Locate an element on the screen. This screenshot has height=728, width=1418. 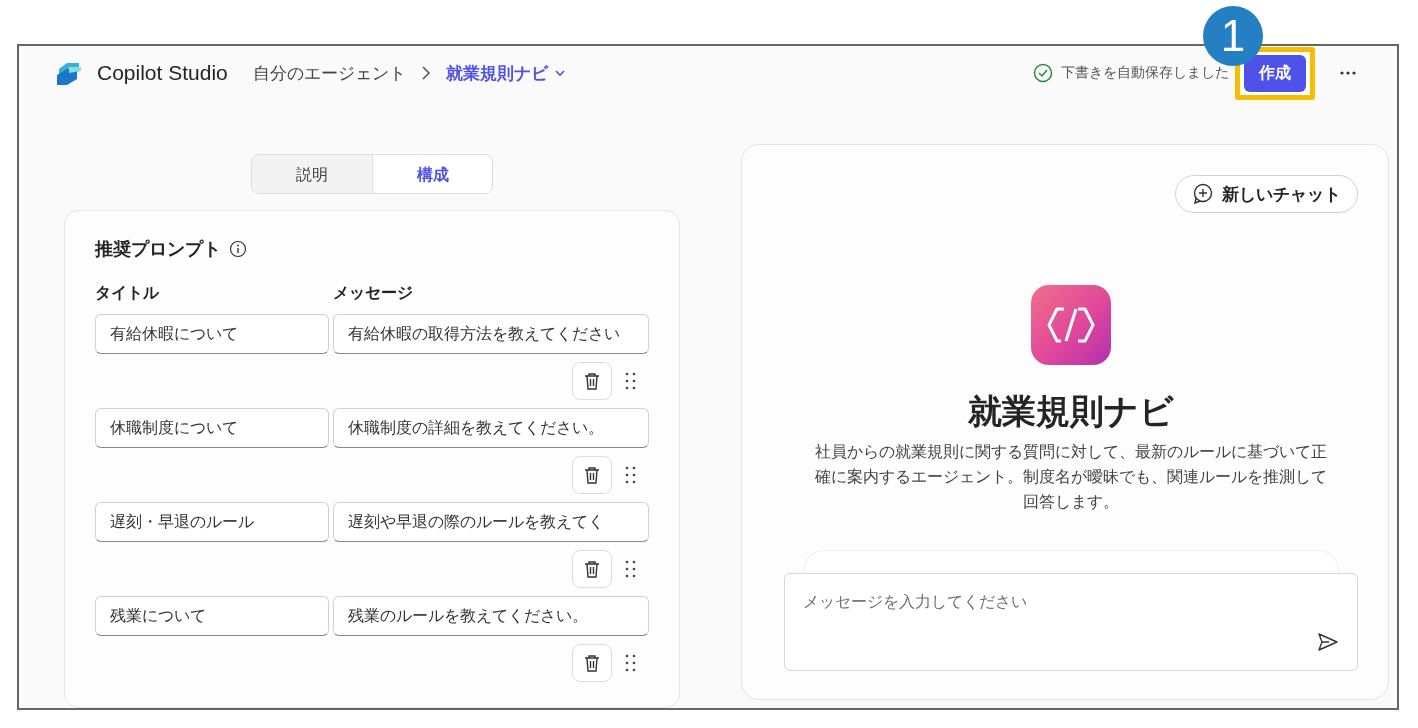
app-name: Copilot Studio is located at coordinates (162, 73).